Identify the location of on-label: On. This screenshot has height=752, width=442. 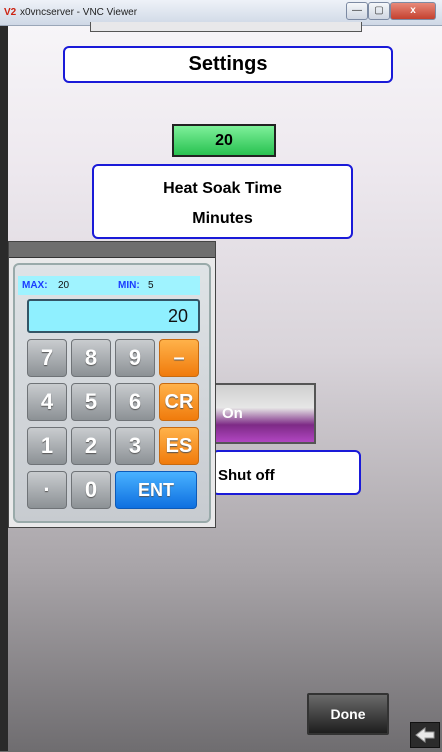
(232, 413).